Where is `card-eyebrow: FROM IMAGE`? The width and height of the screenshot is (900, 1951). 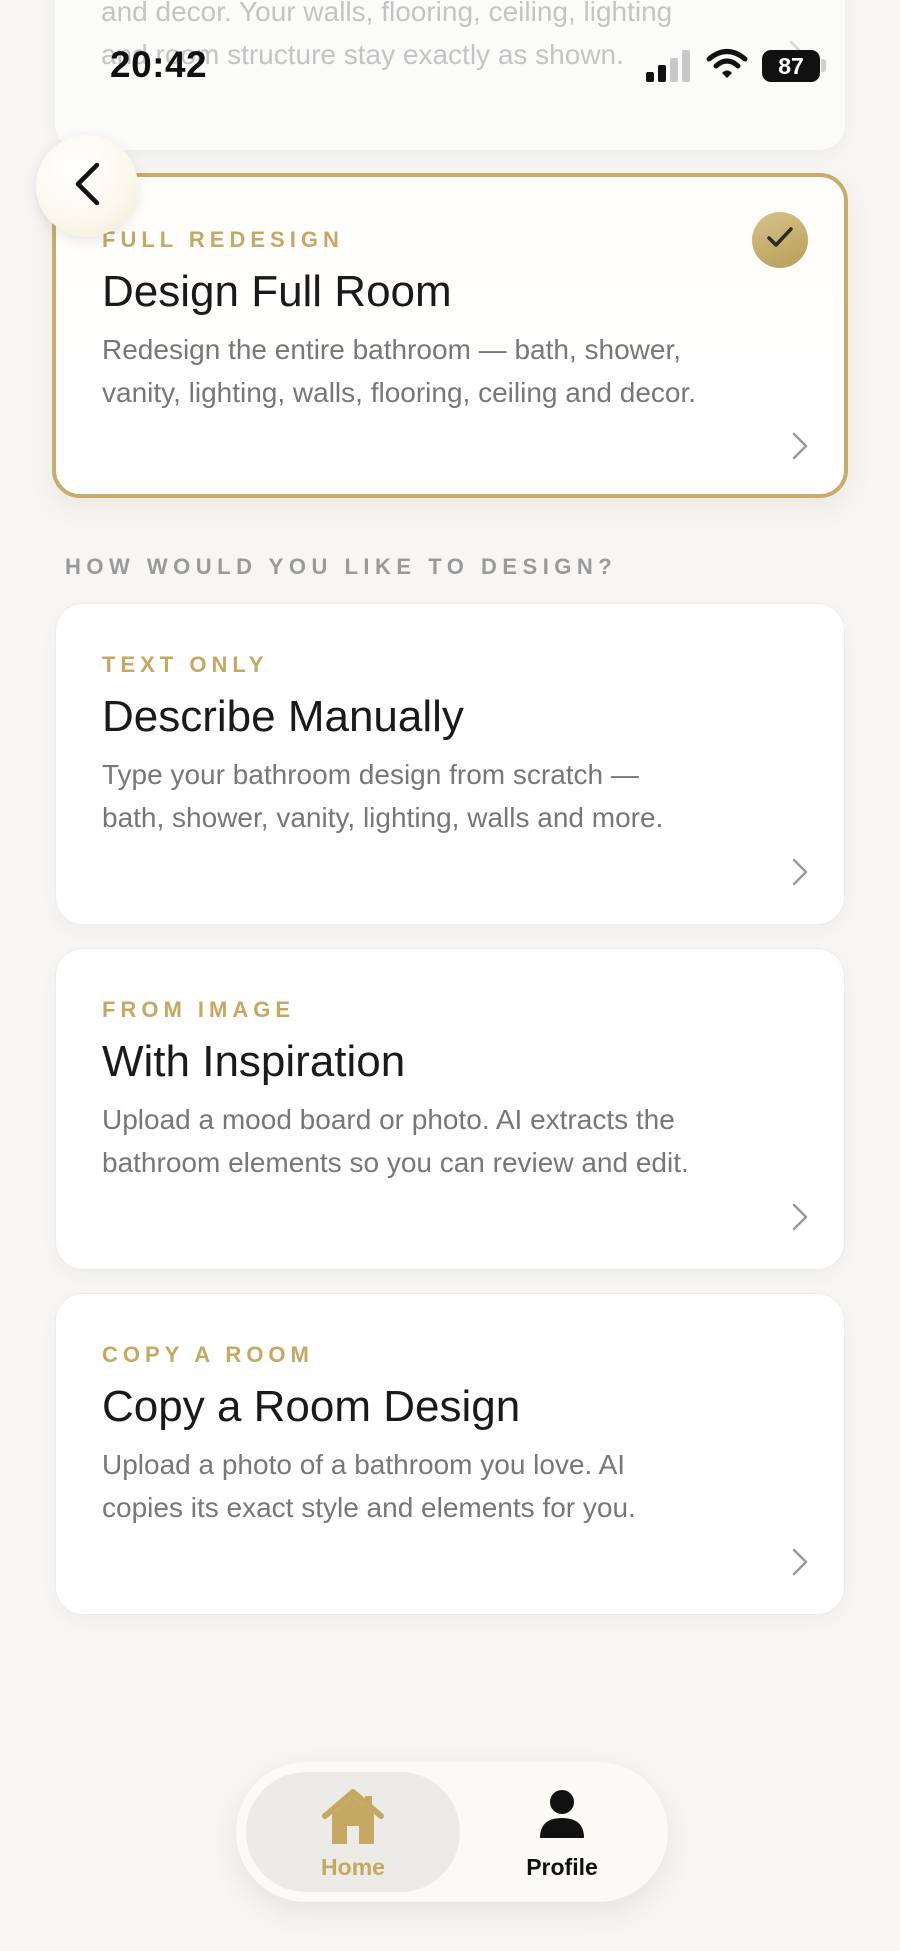
card-eyebrow: FROM IMAGE is located at coordinates (198, 1009).